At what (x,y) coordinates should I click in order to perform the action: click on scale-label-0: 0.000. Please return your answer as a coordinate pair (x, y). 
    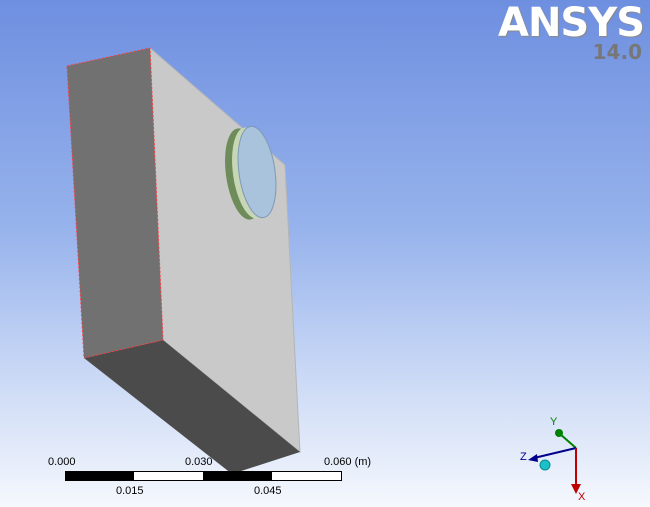
    Looking at the image, I should click on (62, 462).